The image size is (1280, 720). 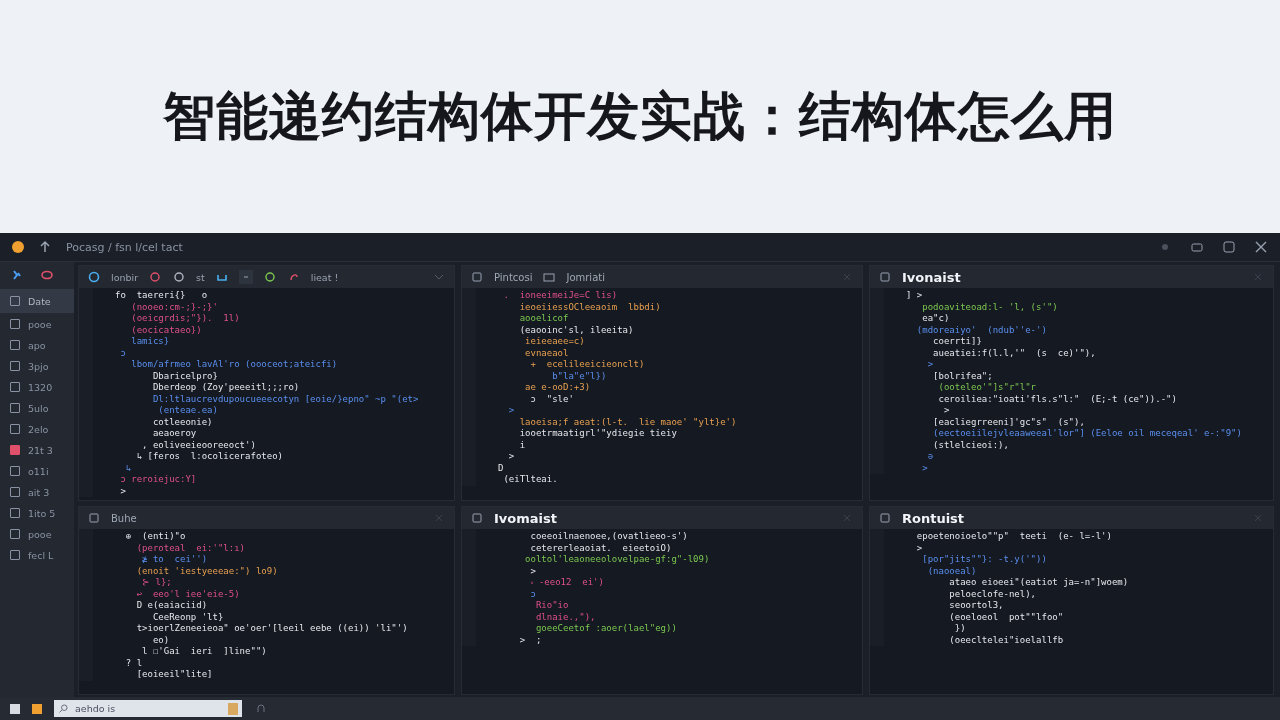 What do you see at coordinates (963, 376) in the screenshot?
I see `code-line: [bolrifea";` at bounding box center [963, 376].